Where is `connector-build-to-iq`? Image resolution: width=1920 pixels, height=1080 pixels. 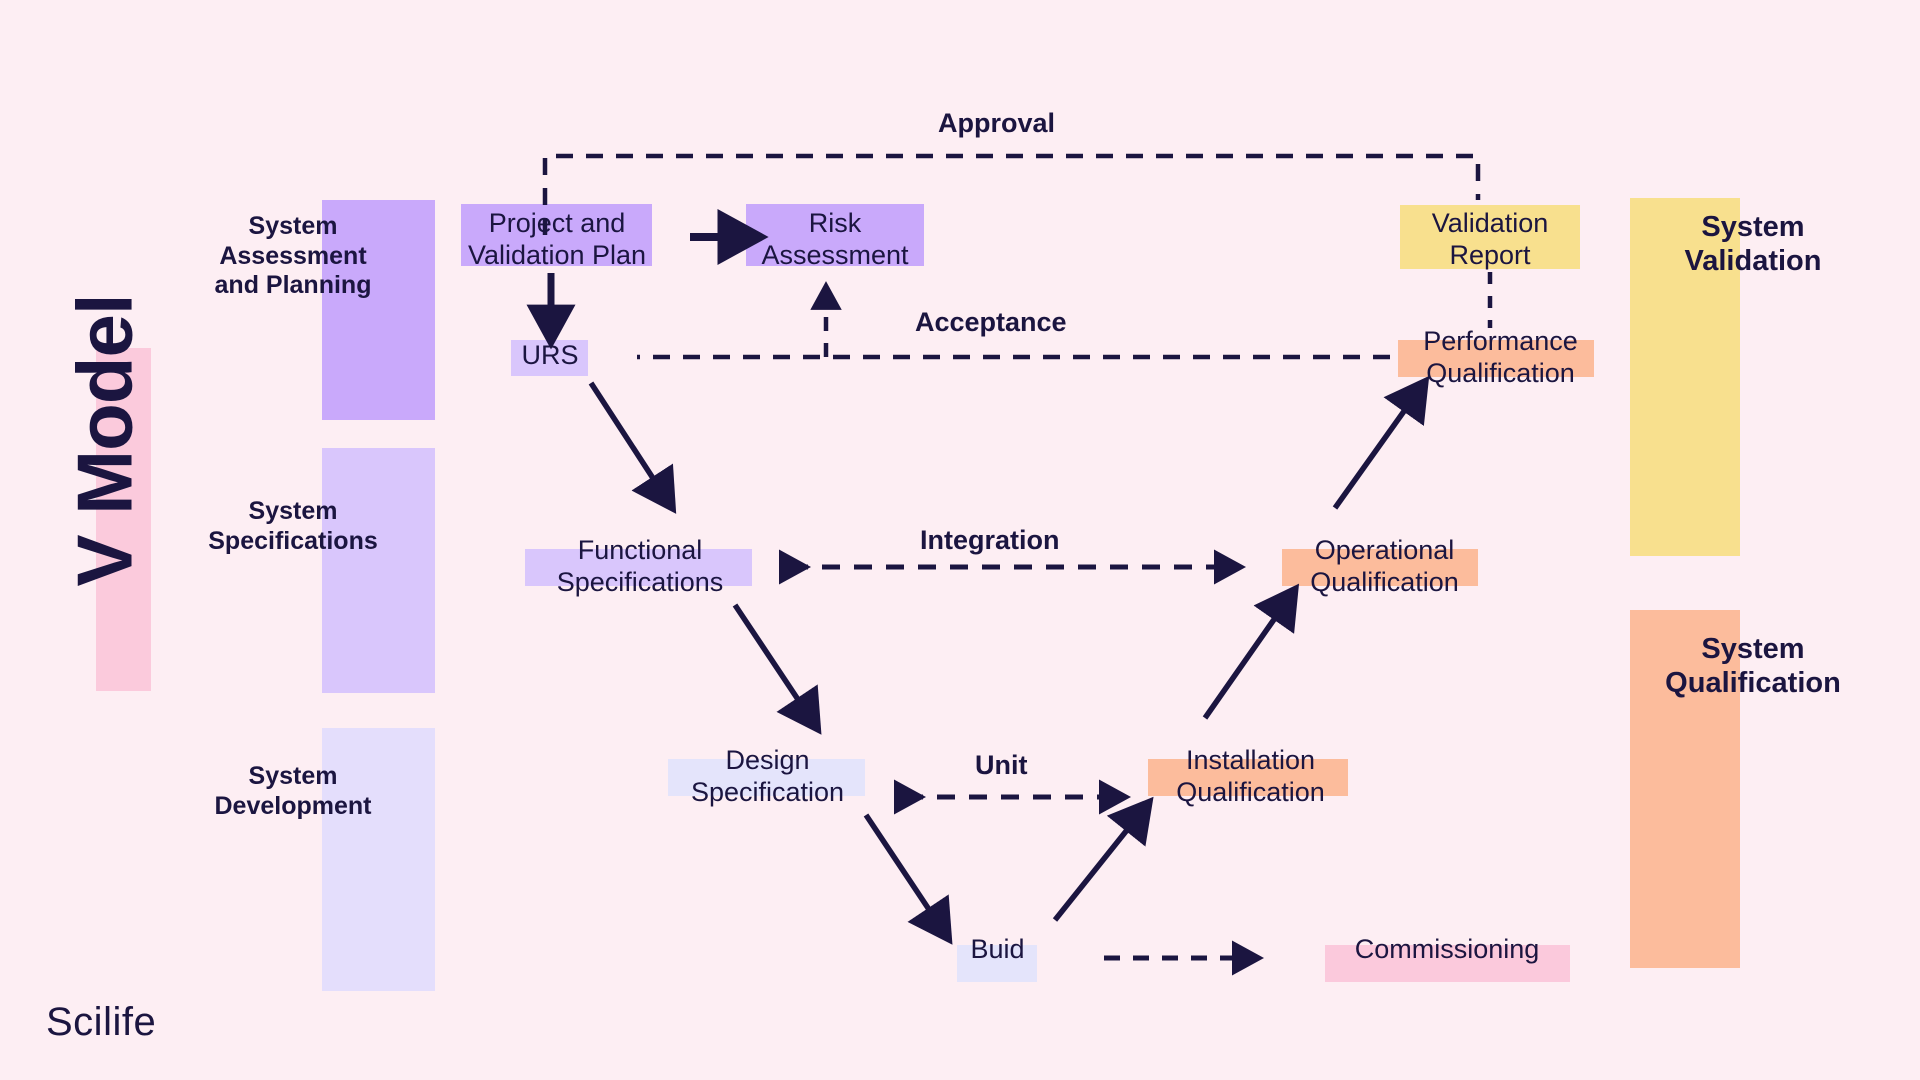
connector-build-to-iq is located at coordinates (1103, 859).